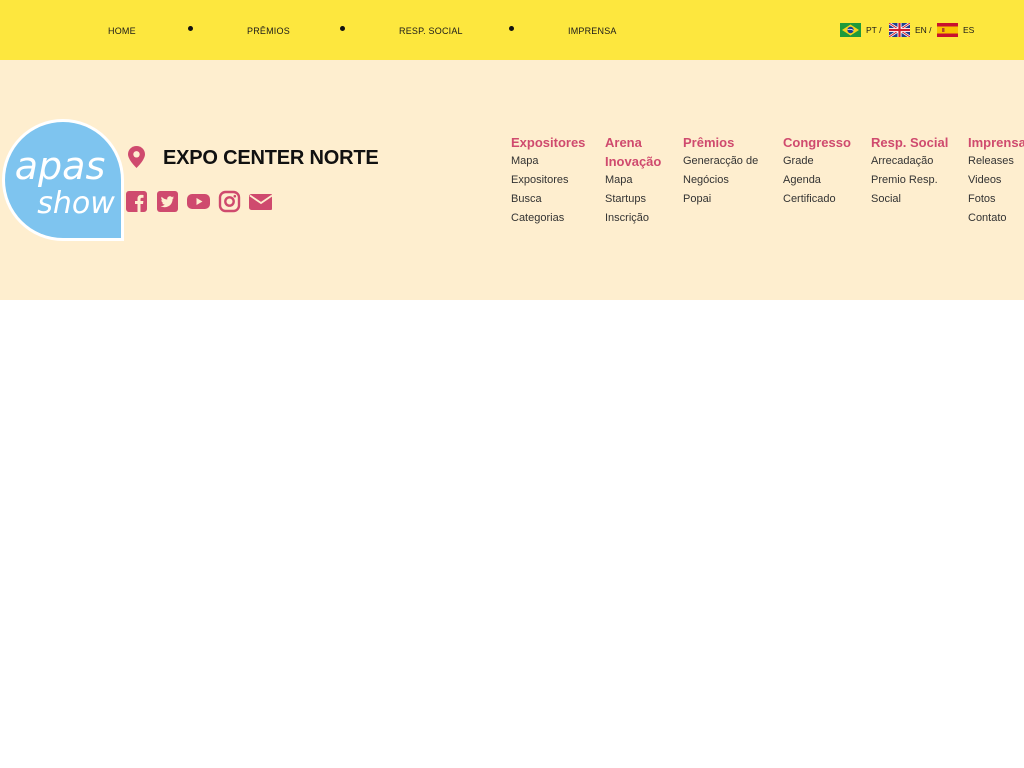 This screenshot has width=1024, height=768. I want to click on nav-link-videos: Videos, so click(996, 180).